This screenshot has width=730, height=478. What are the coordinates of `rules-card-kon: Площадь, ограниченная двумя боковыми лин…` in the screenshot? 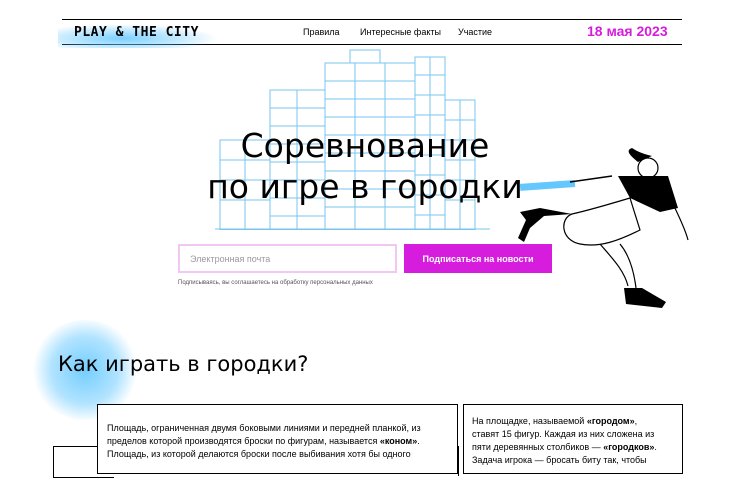 It's located at (277, 439).